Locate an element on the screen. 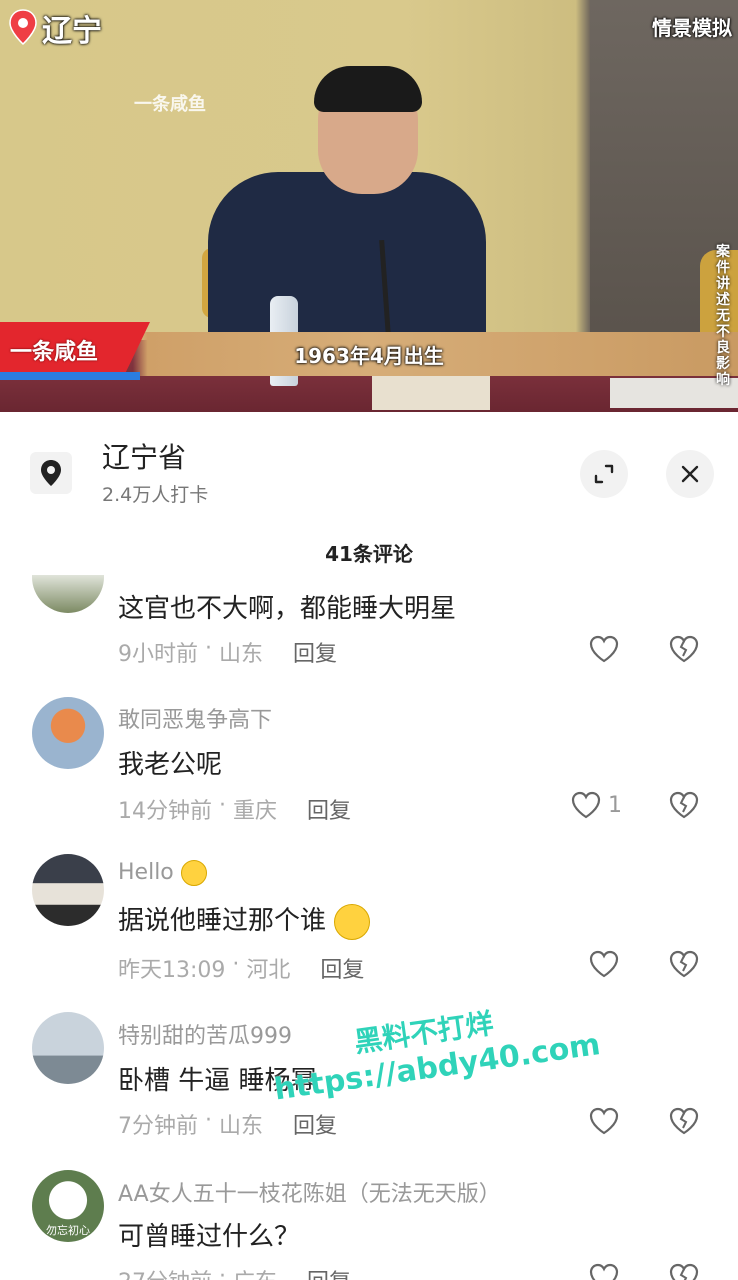 This screenshot has height=1280, width=738. comment-meta: 7分钟前 · 山东 回复 is located at coordinates (228, 1124).